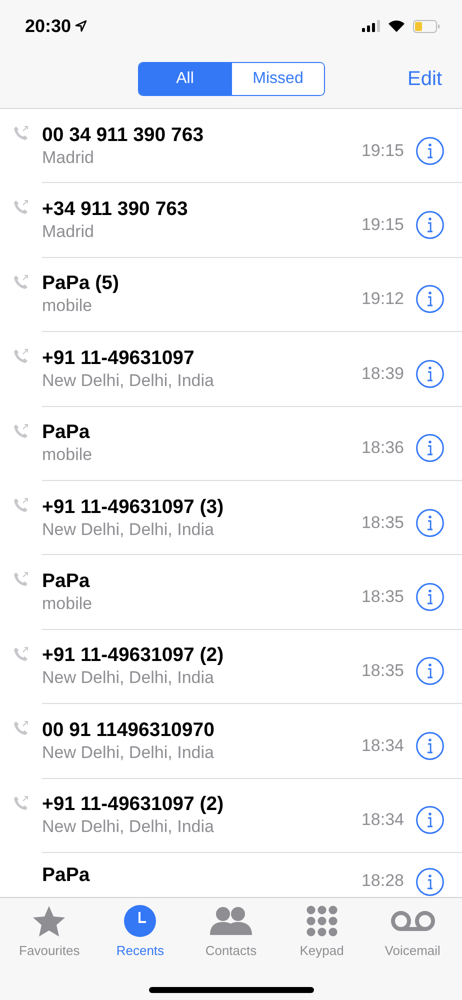 This screenshot has height=1000, width=462. What do you see at coordinates (322, 921) in the screenshot?
I see `keypad-icon` at bounding box center [322, 921].